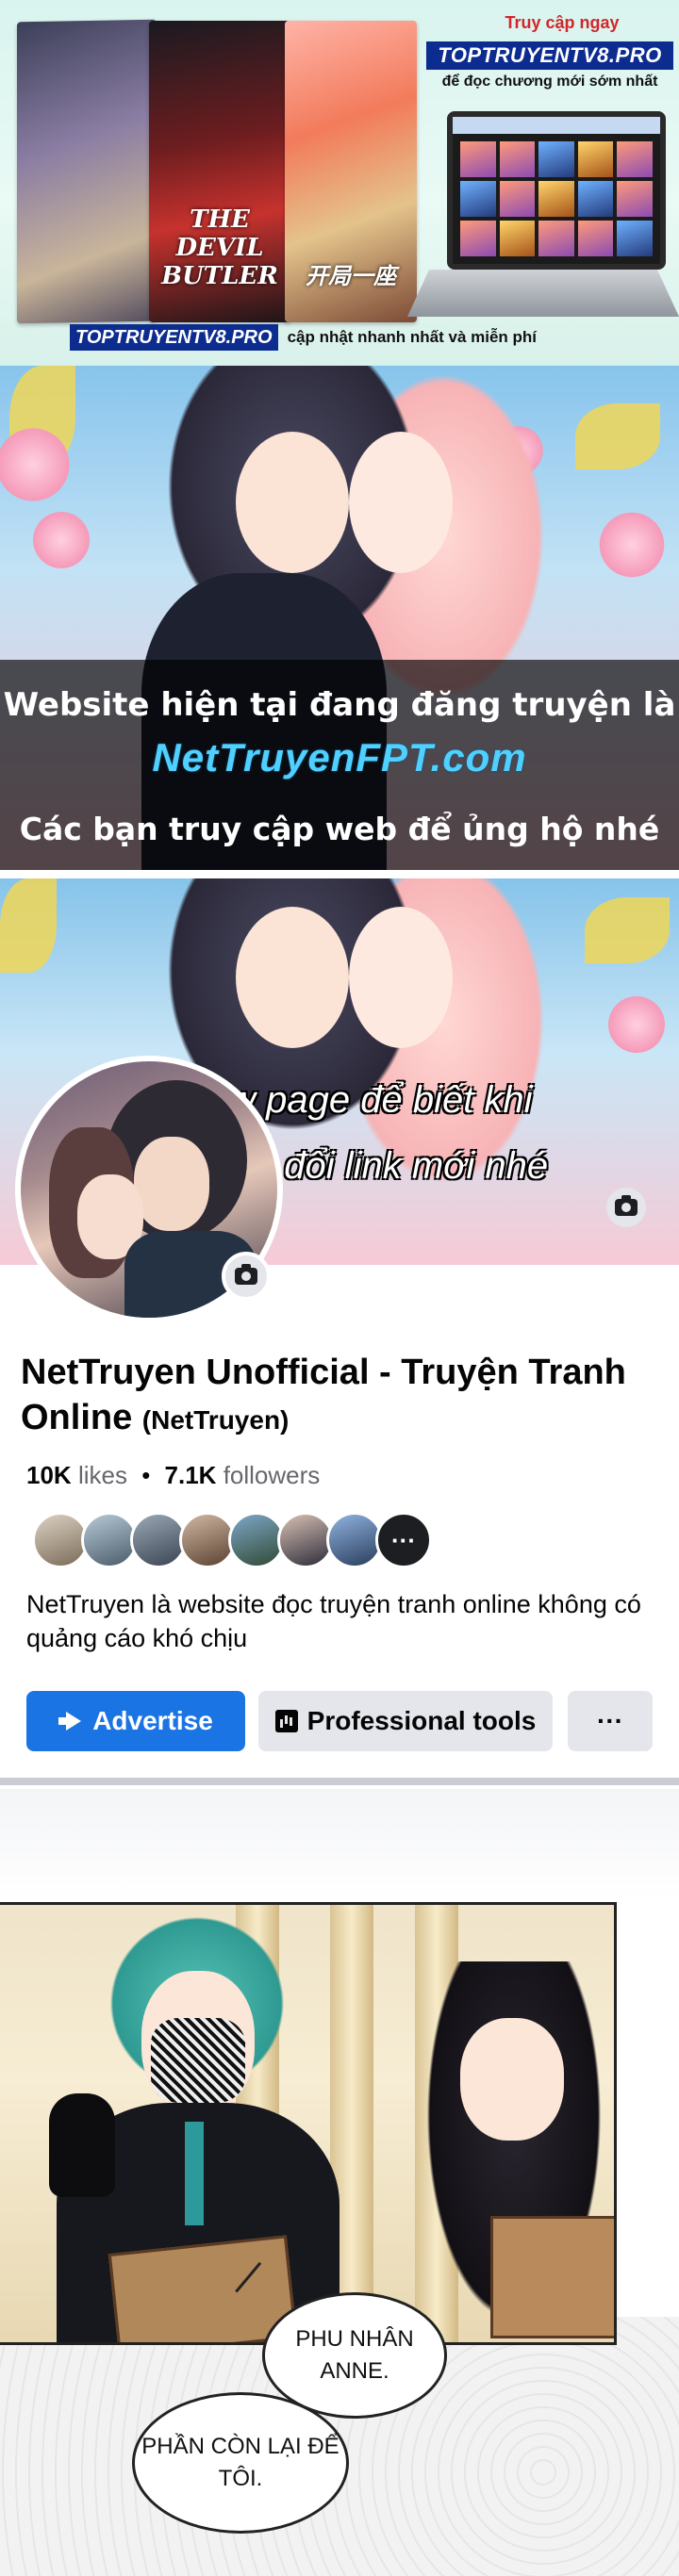 Image resolution: width=679 pixels, height=2576 pixels. I want to click on section-divider, so click(339, 1781).